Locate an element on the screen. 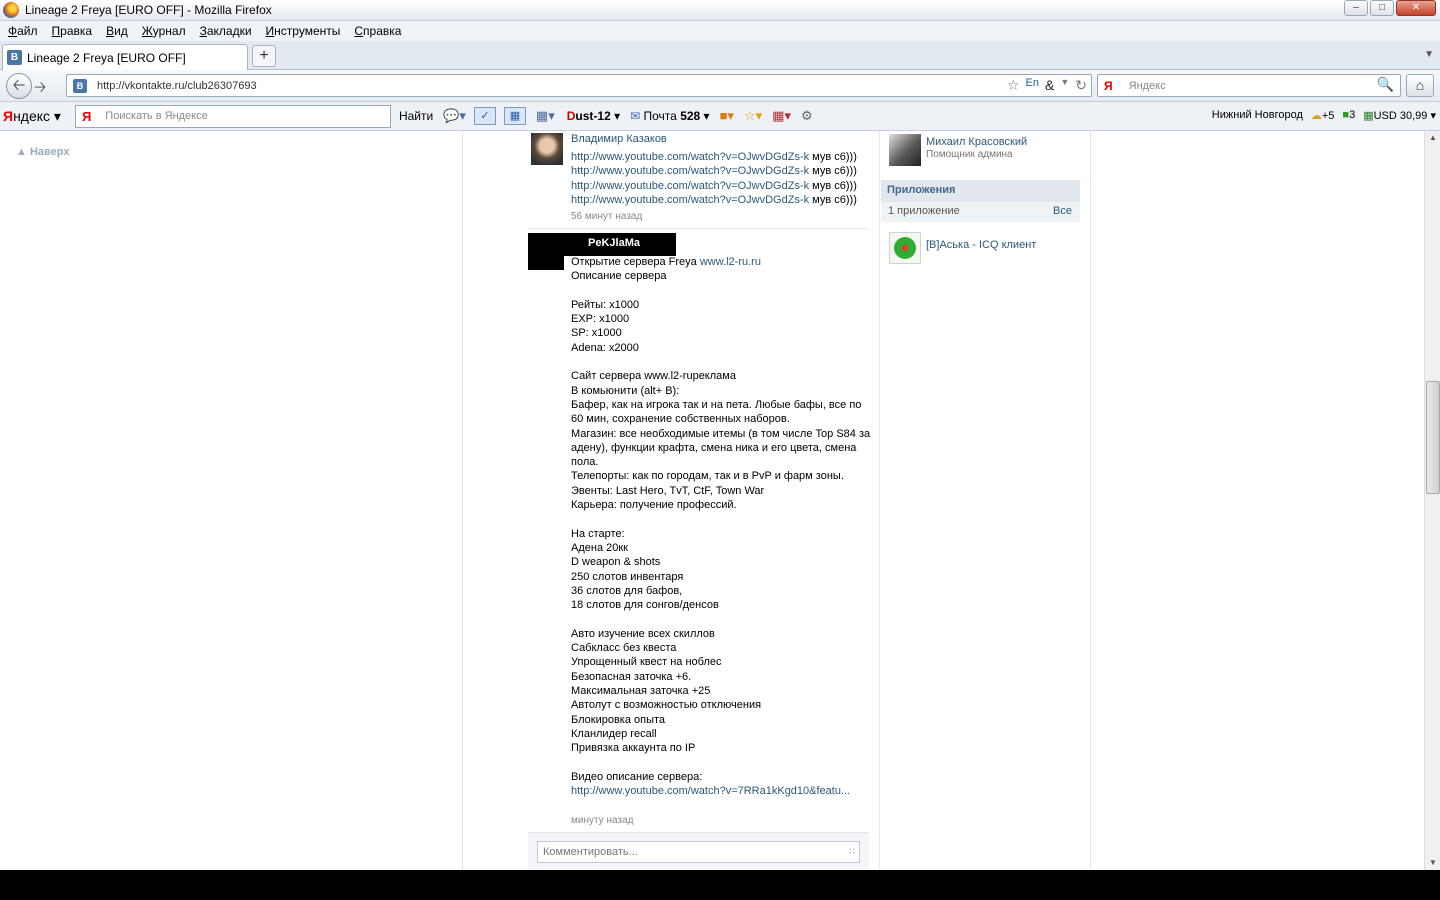  scroll-down-arrow-icon: ▼ is located at coordinates (1432, 863).